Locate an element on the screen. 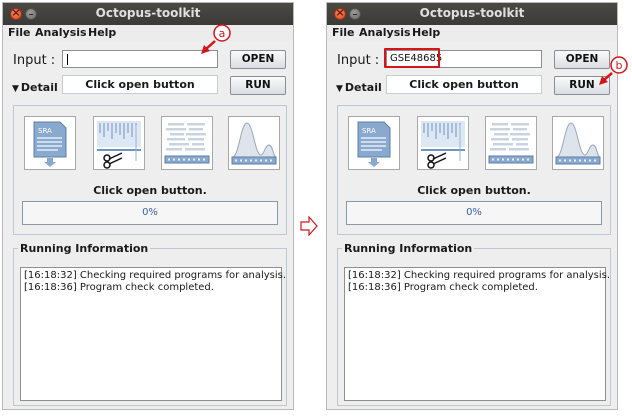  svg-text: a is located at coordinates (222, 33).